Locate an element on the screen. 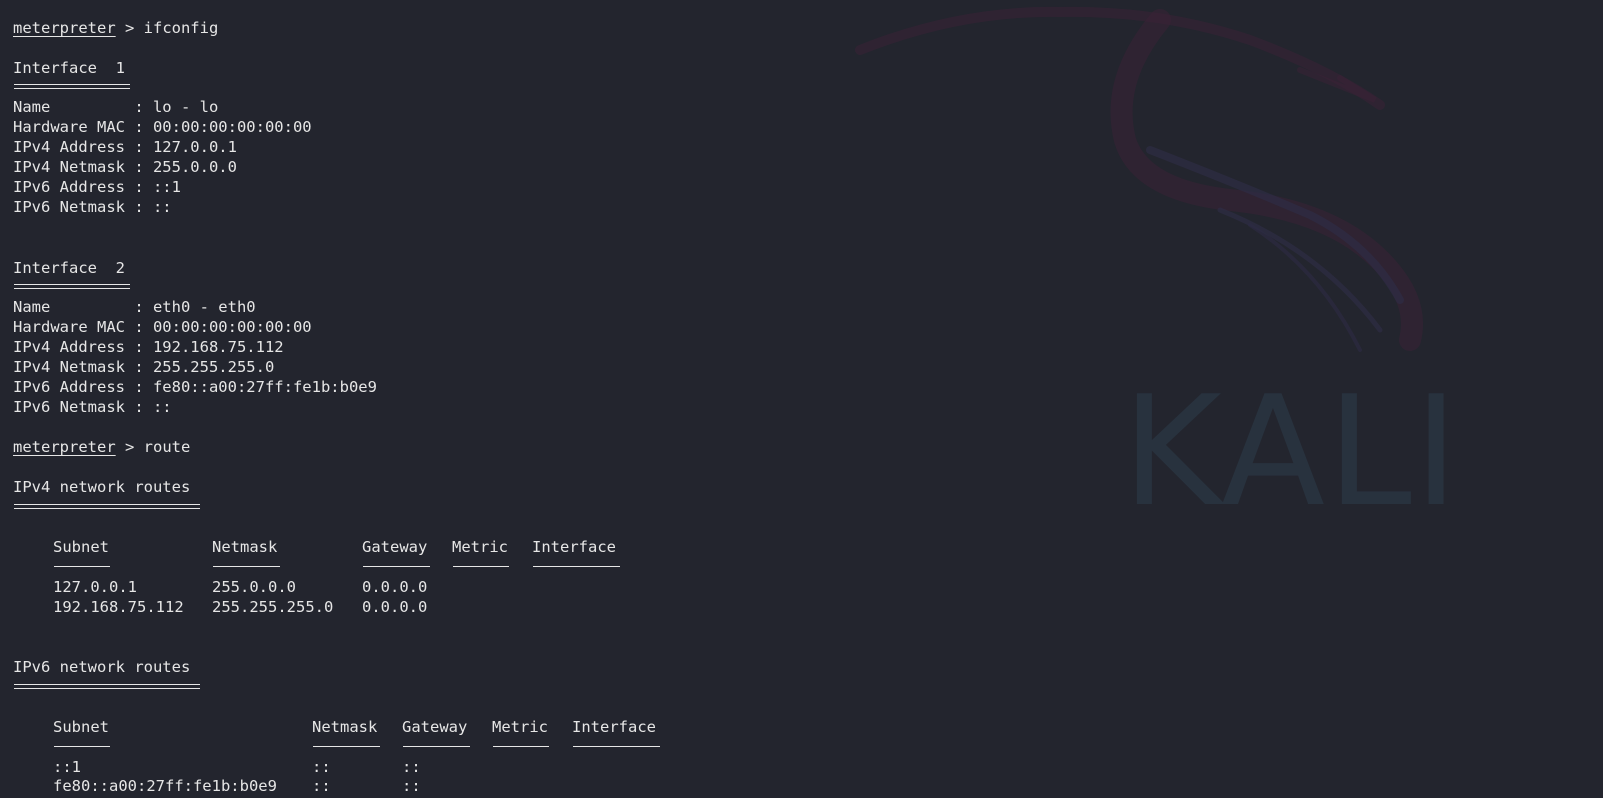 Image resolution: width=1603 pixels, height=798 pixels. command-text: > ifconfig is located at coordinates (167, 28).